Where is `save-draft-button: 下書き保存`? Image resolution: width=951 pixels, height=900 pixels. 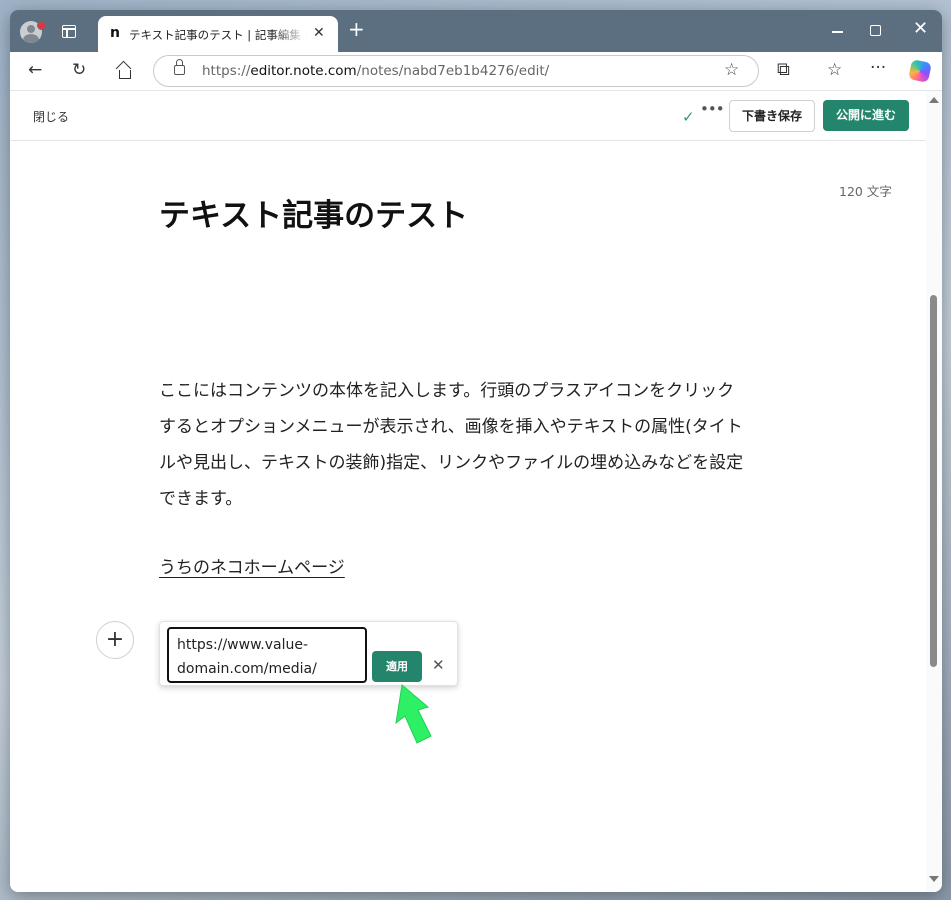
save-draft-button: 下書き保存 is located at coordinates (772, 116).